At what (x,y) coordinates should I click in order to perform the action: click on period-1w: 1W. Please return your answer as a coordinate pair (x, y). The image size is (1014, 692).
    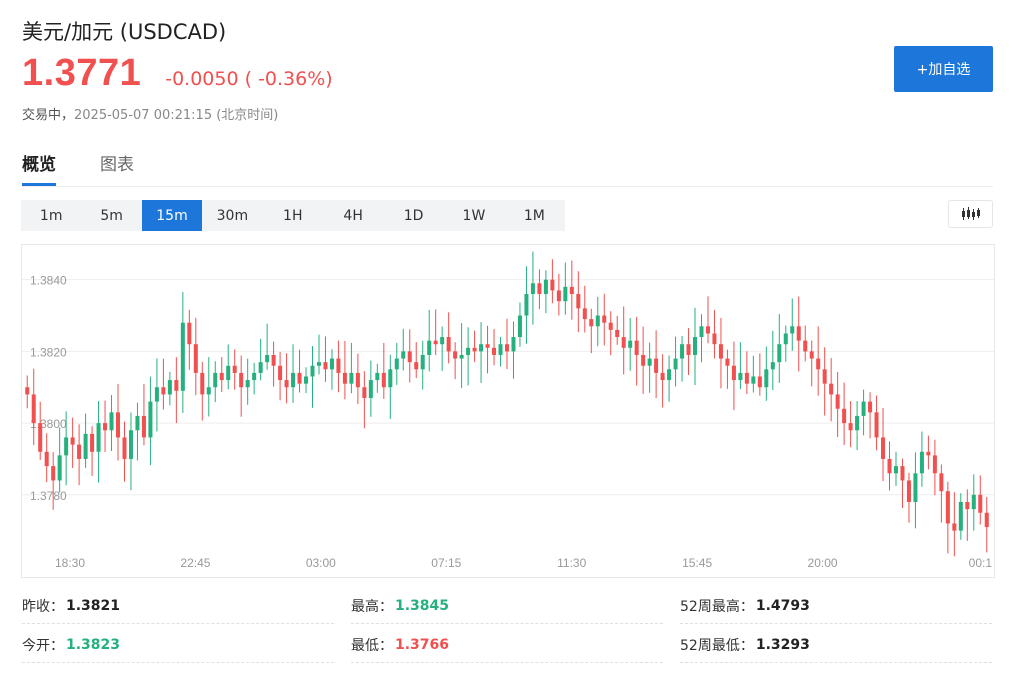
    Looking at the image, I should click on (474, 215).